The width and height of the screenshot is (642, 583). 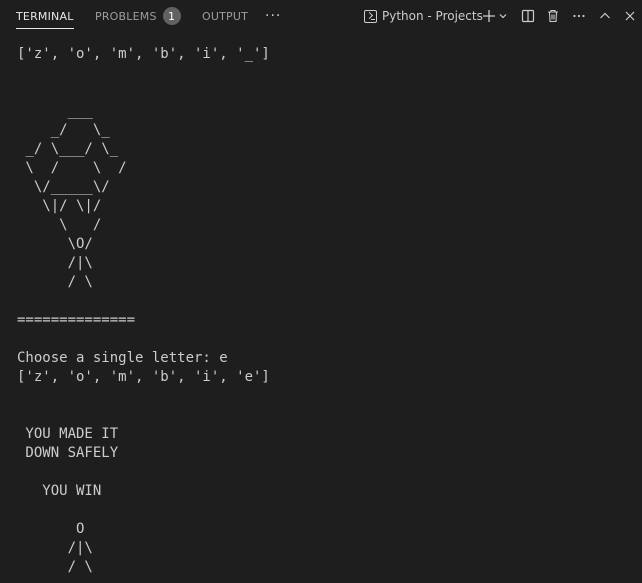 I want to click on chevron-up-icon, so click(x=605, y=15).